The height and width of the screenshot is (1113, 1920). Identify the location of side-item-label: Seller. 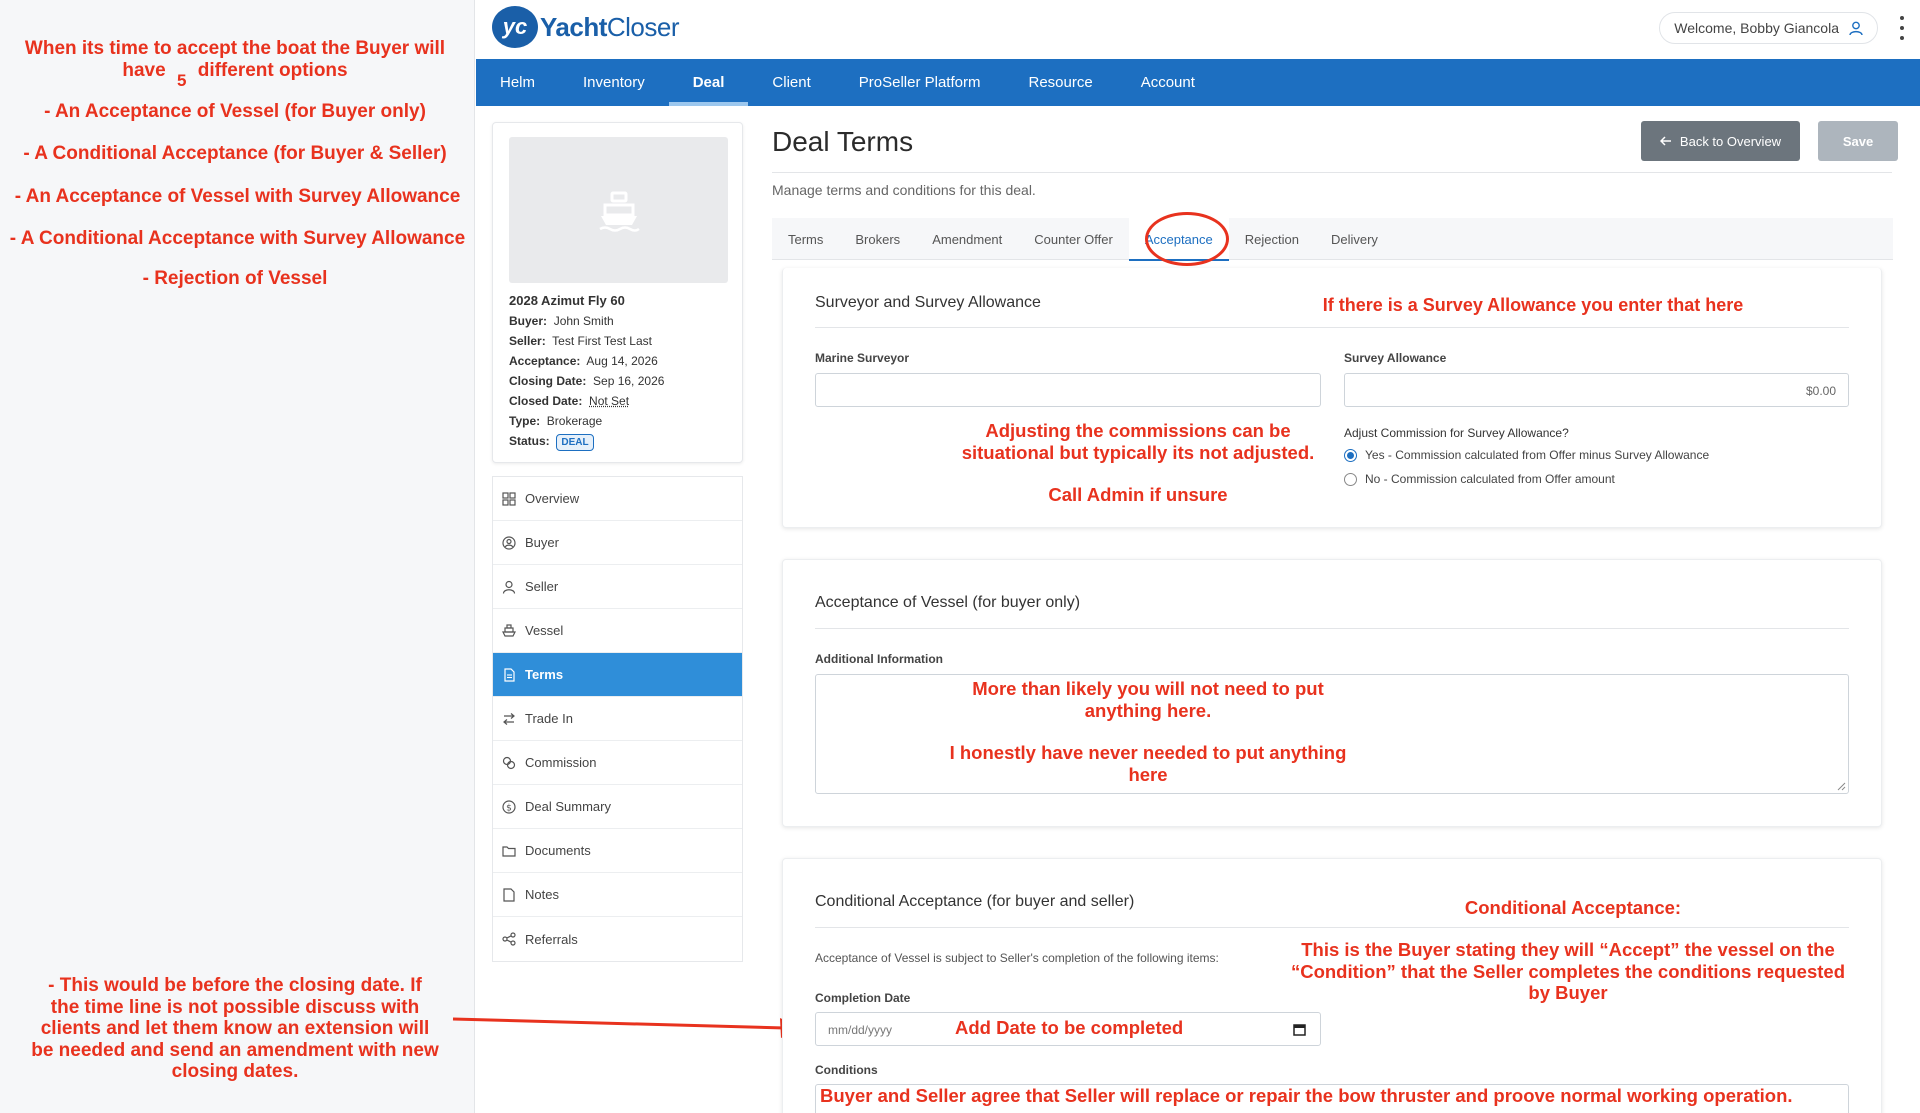
(542, 586).